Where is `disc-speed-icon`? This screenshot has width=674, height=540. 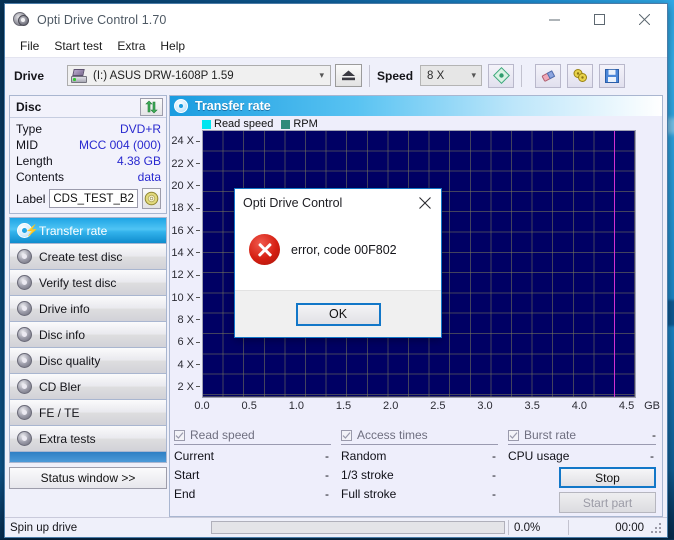 disc-speed-icon is located at coordinates (181, 106).